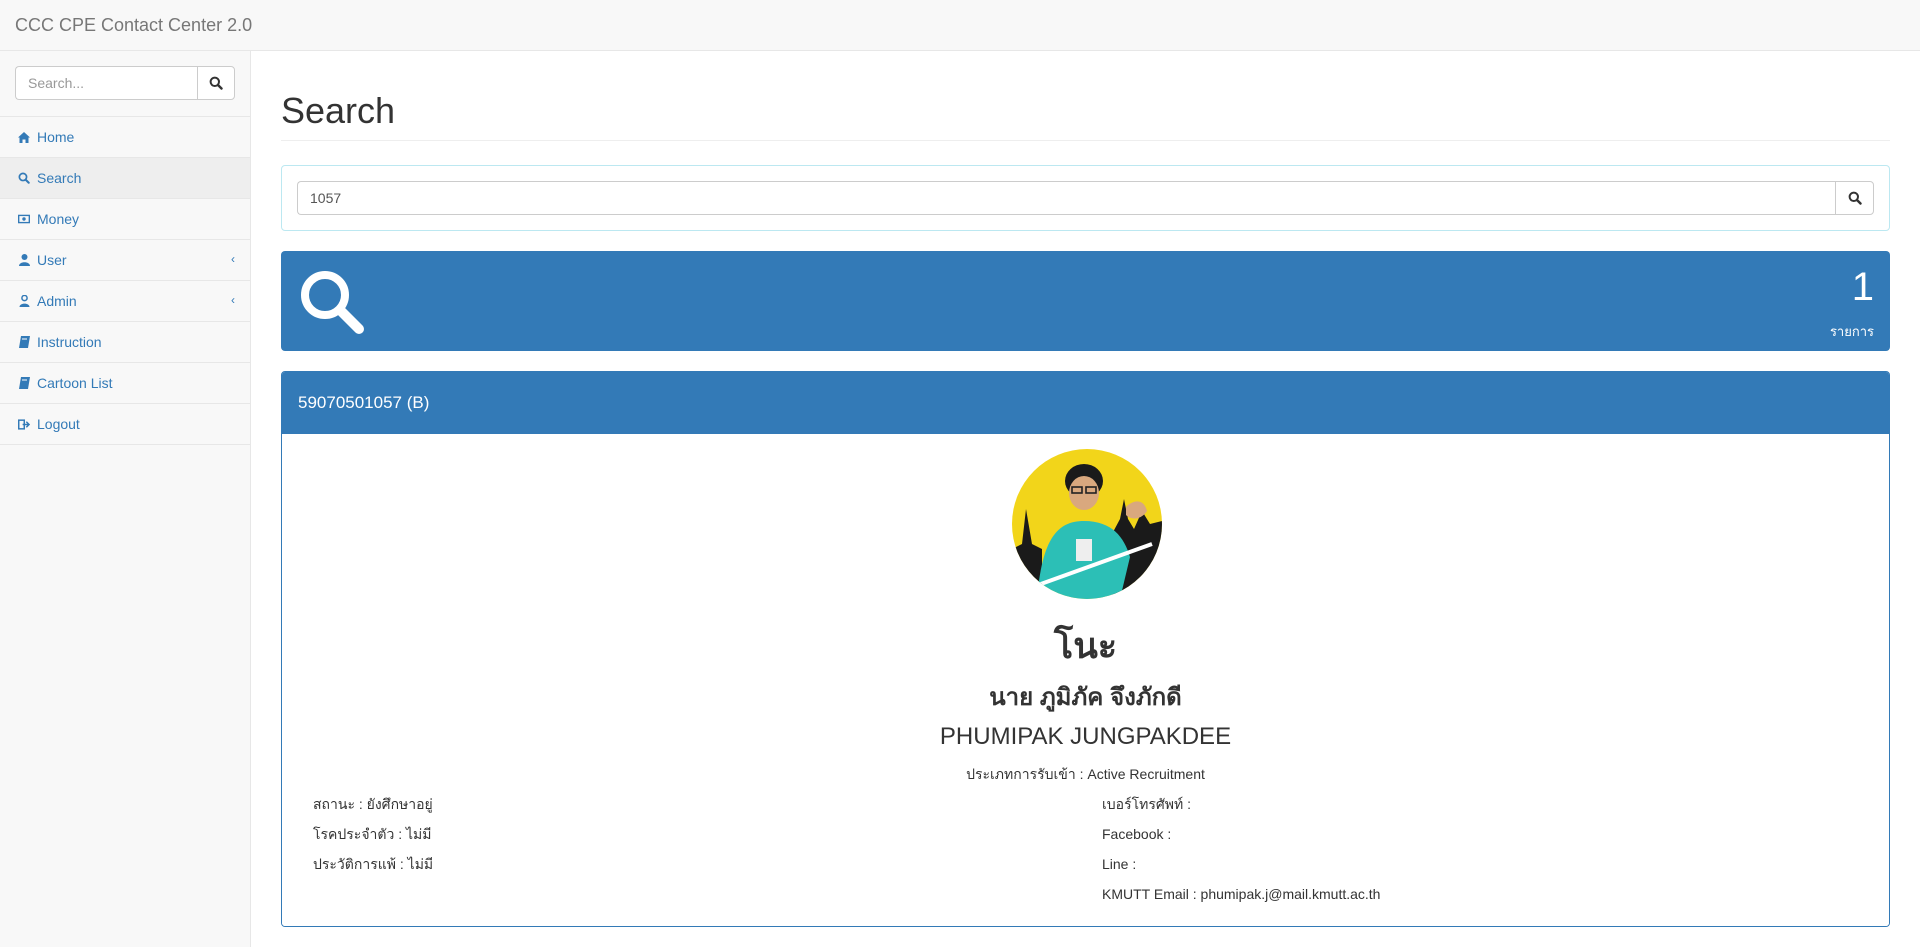 This screenshot has width=1920, height=947. I want to click on sidebar-item-instruction: Instruction, so click(125, 342).